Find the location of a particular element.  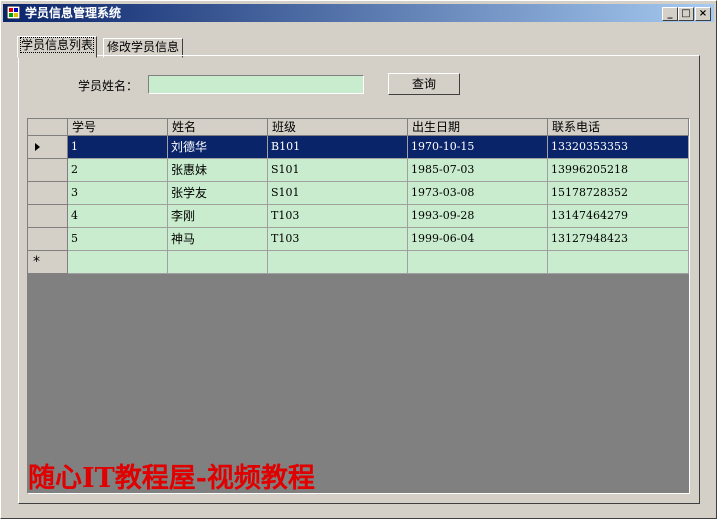

window-title: 学员信息管理系统 is located at coordinates (73, 13).